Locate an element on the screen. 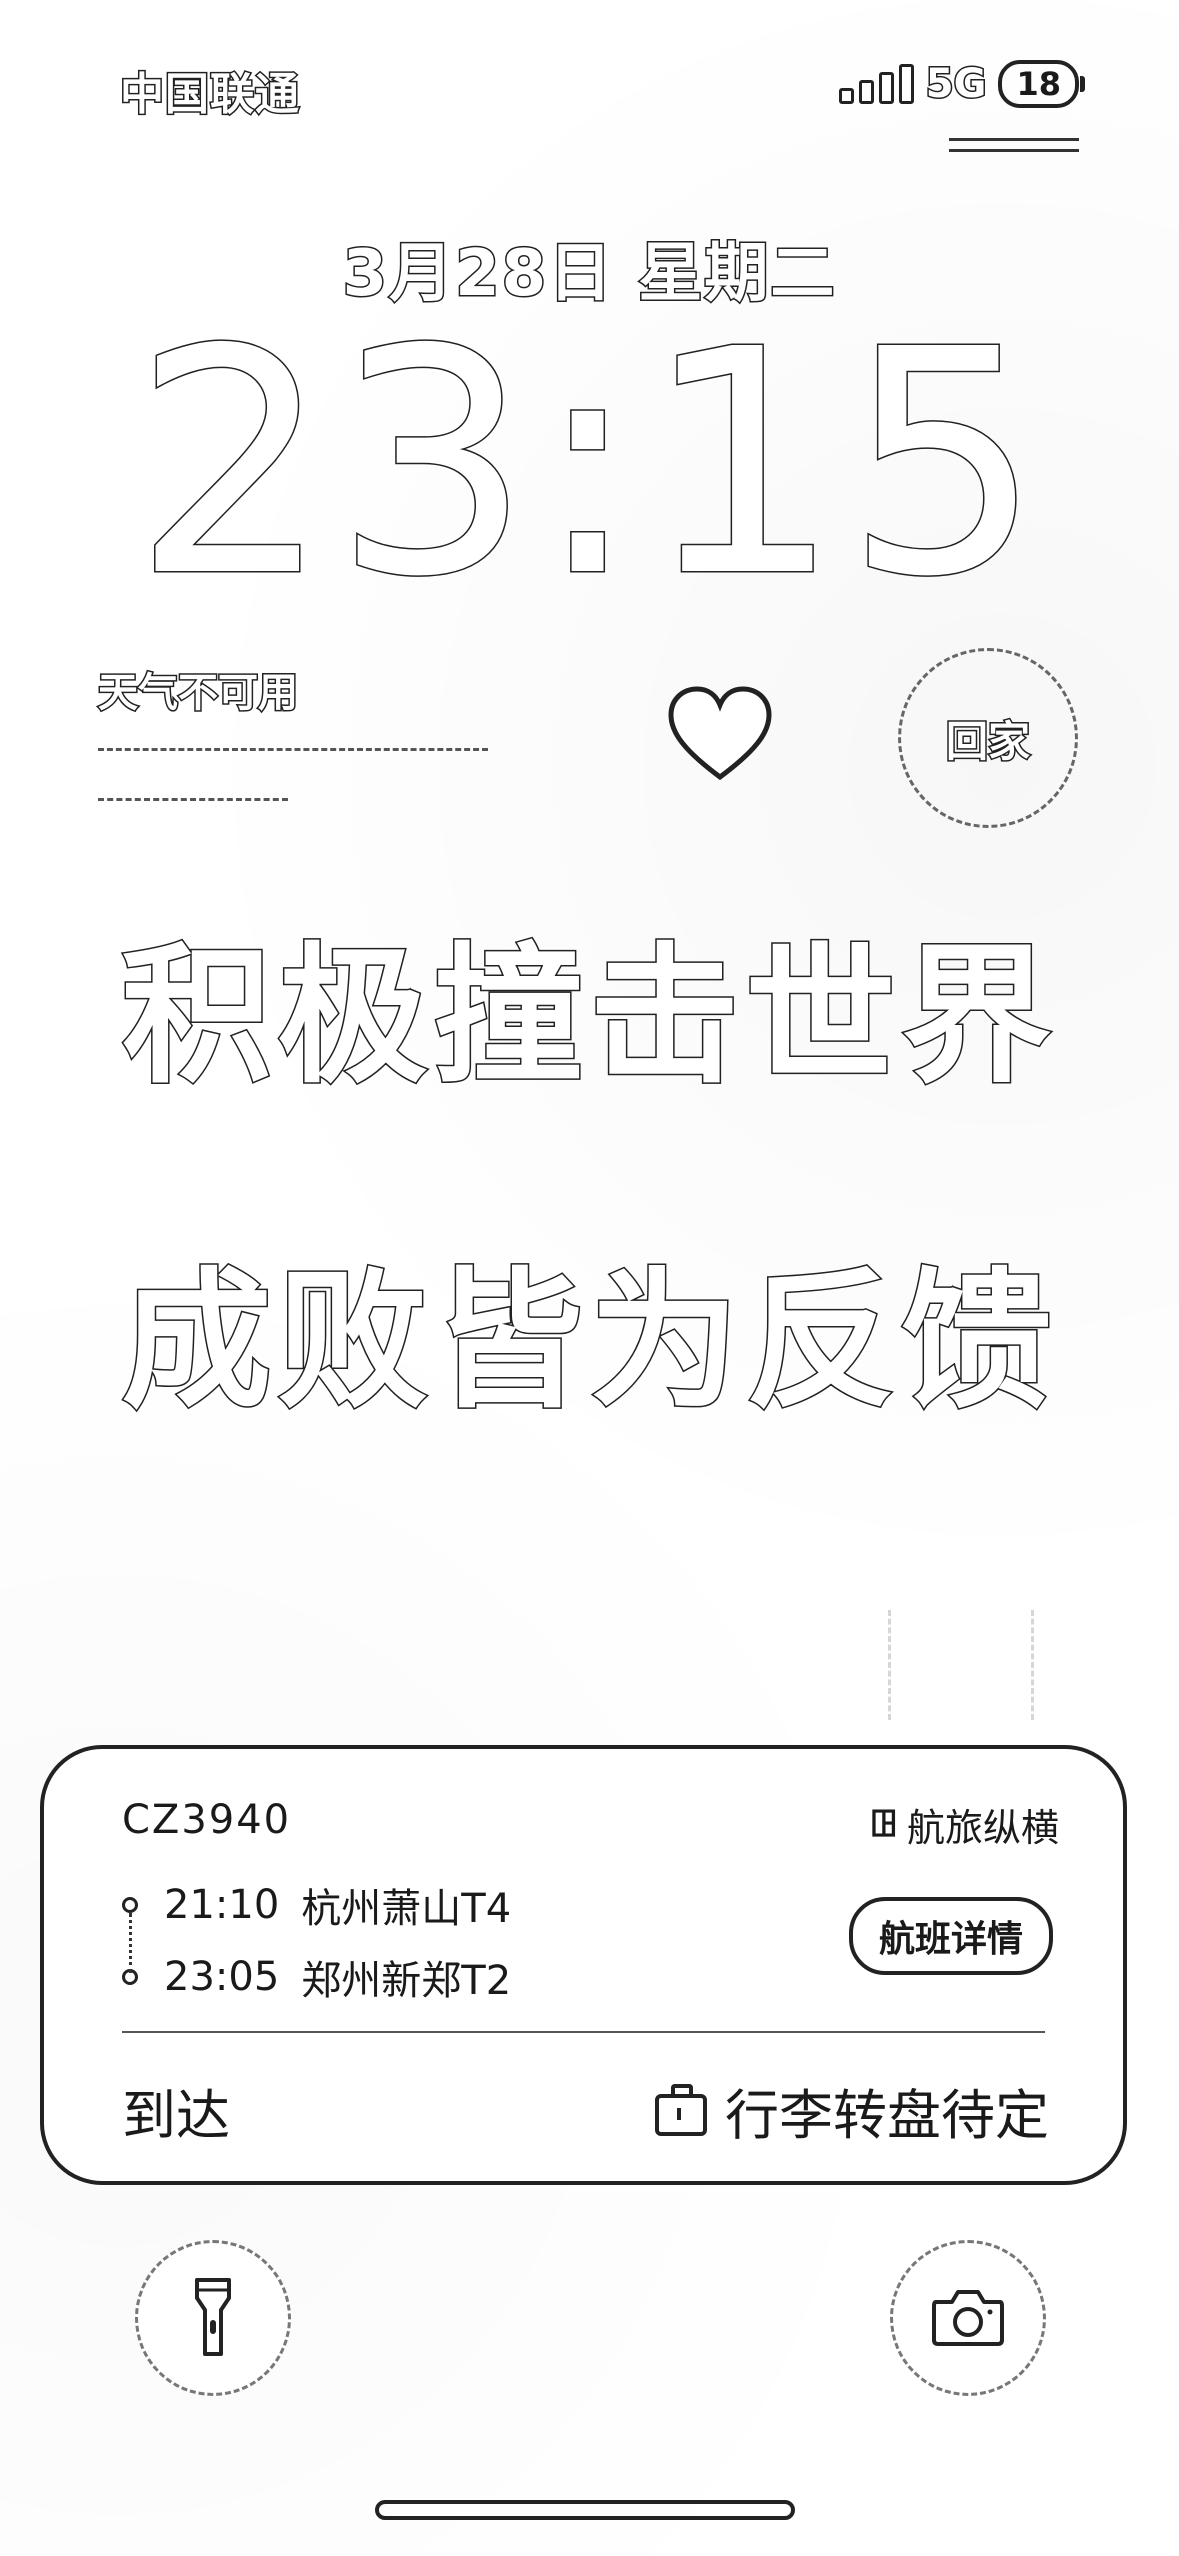 The width and height of the screenshot is (1179, 2556). carrier-label: 中国联通 is located at coordinates (210, 95).